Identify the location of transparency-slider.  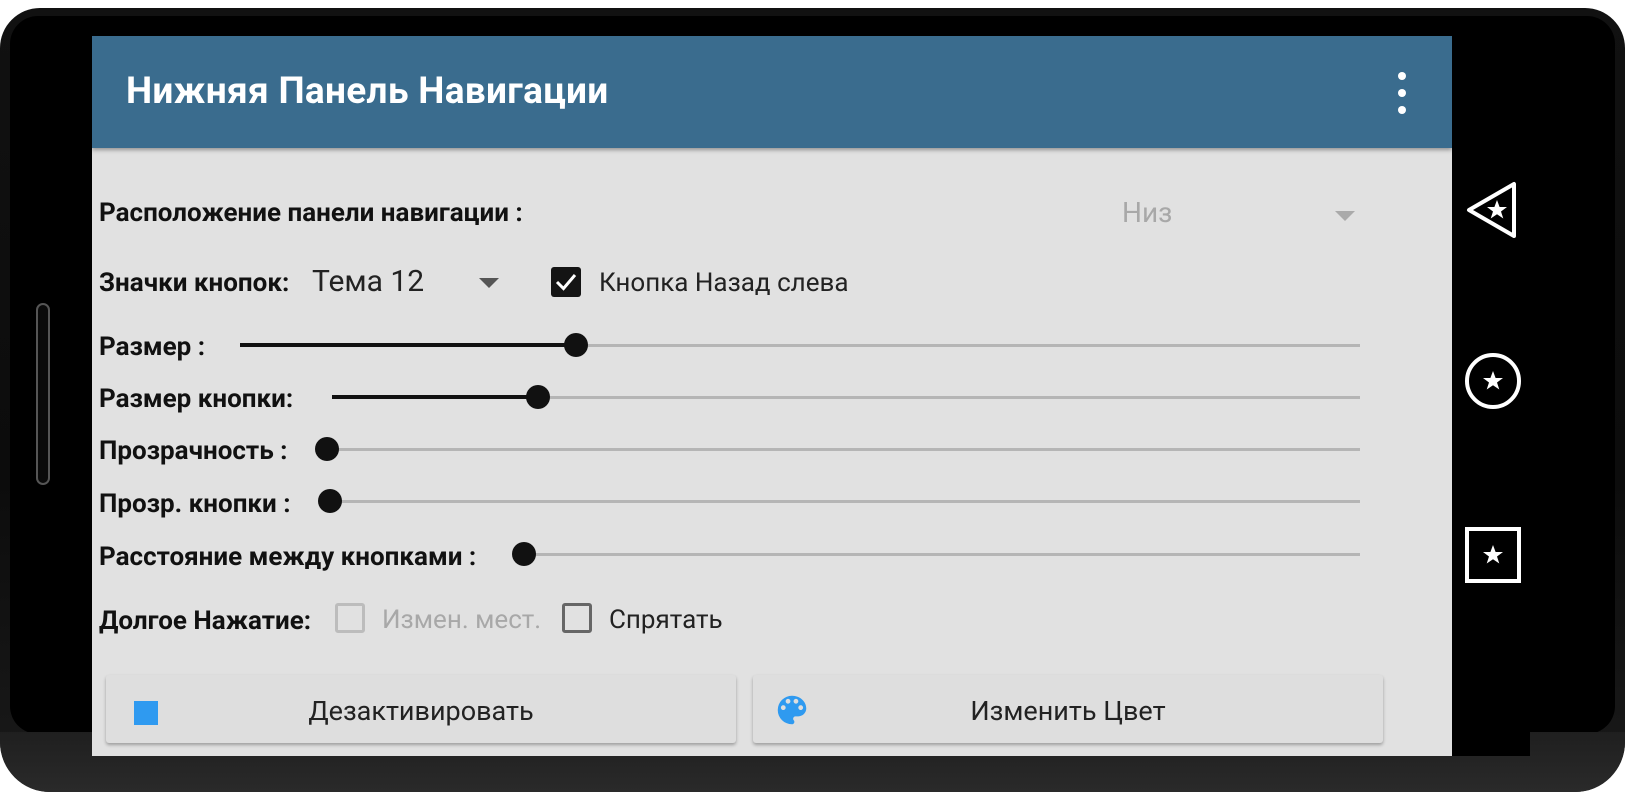
(837, 449).